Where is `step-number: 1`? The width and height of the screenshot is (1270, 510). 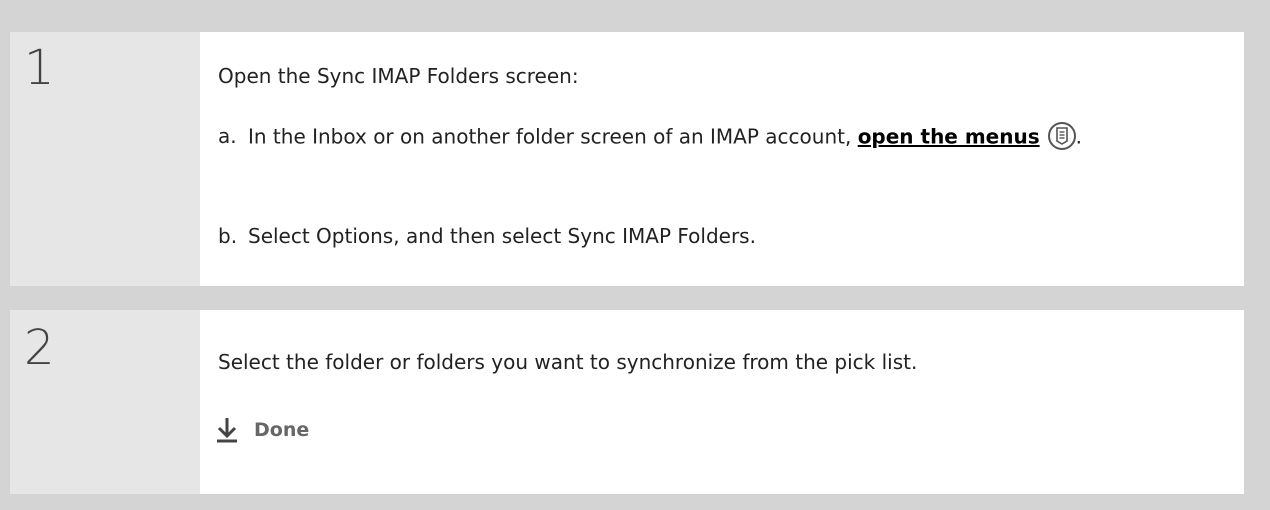
step-number: 1 is located at coordinates (39, 68).